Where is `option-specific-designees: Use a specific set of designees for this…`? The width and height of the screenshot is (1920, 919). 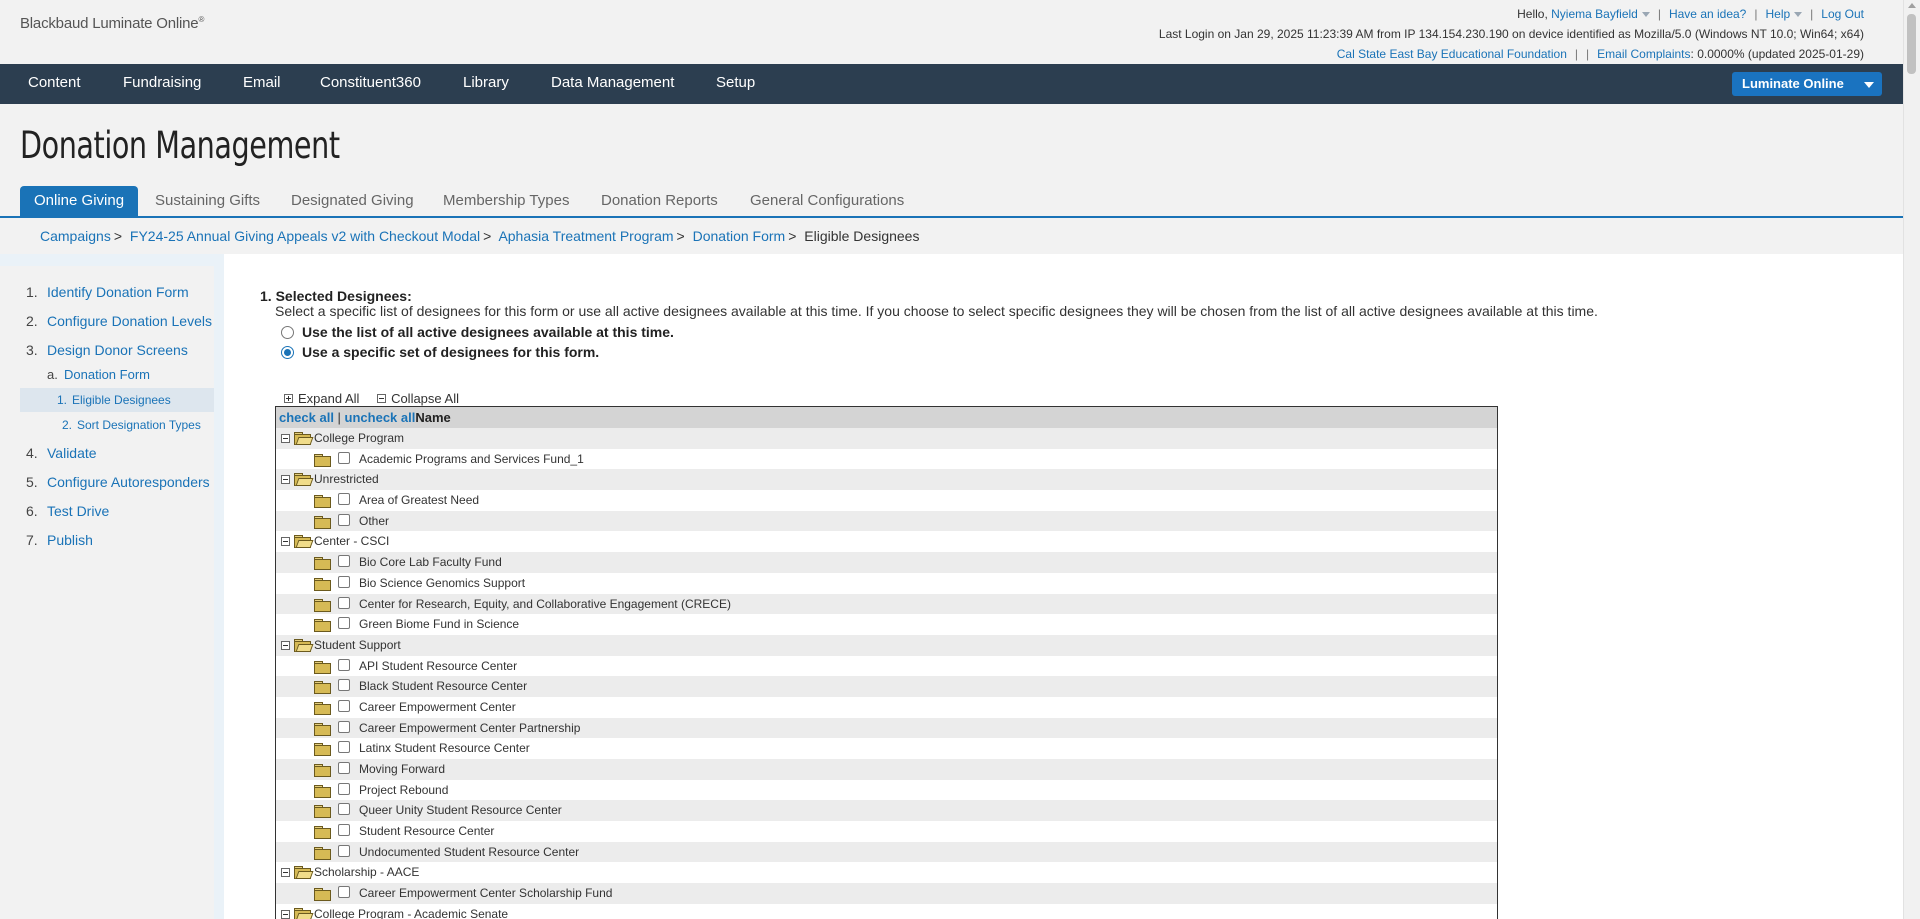 option-specific-designees: Use a specific set of designees for this… is located at coordinates (440, 352).